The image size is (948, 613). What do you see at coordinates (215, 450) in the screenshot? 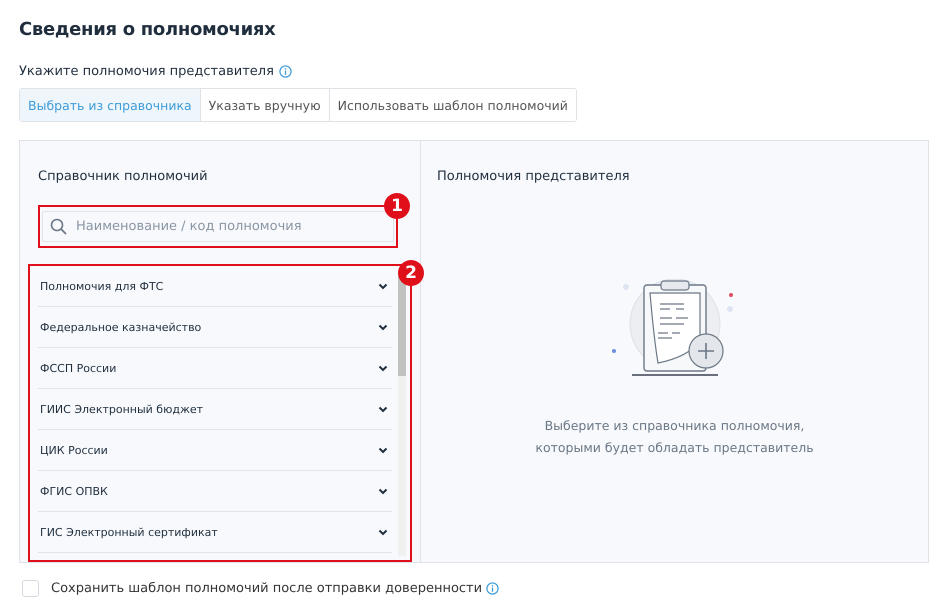
I see `catalog-item: ЦИК России` at bounding box center [215, 450].